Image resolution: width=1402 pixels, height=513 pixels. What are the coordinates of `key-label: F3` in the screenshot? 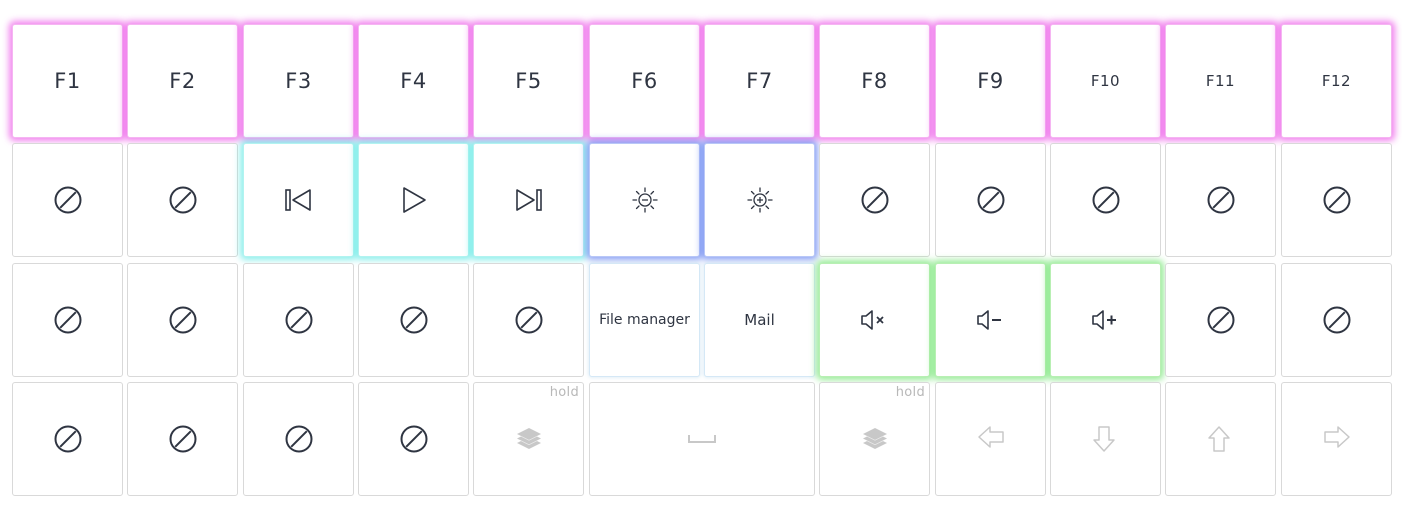 It's located at (298, 81).